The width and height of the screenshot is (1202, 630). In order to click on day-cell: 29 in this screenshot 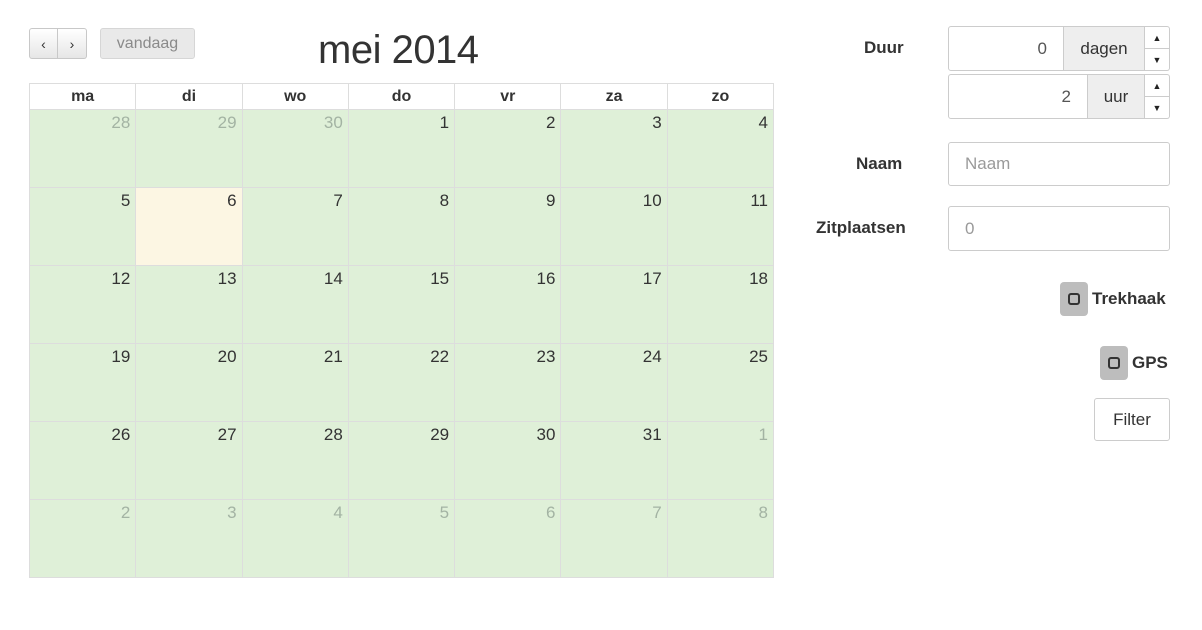, I will do `click(401, 460)`.